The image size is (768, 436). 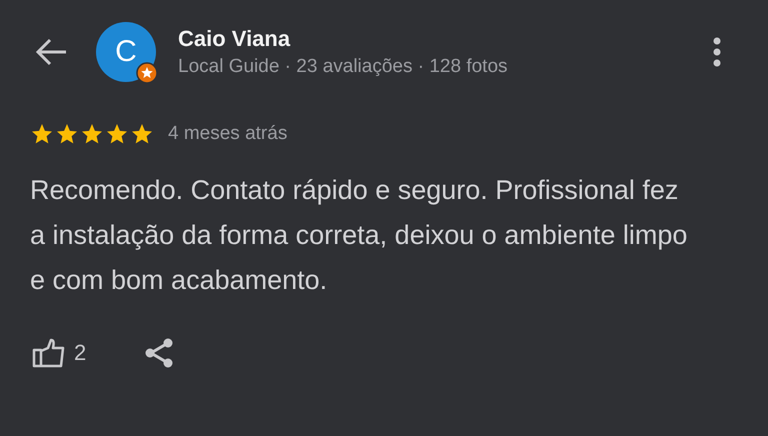 I want to click on back-button, so click(x=51, y=52).